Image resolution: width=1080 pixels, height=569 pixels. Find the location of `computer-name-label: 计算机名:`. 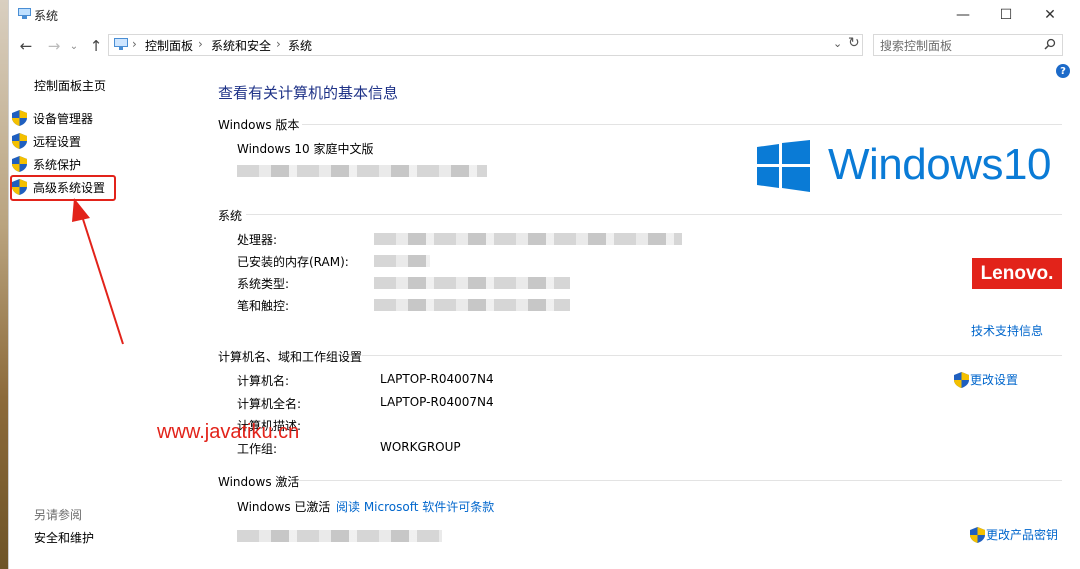

computer-name-label: 计算机名: is located at coordinates (263, 381).